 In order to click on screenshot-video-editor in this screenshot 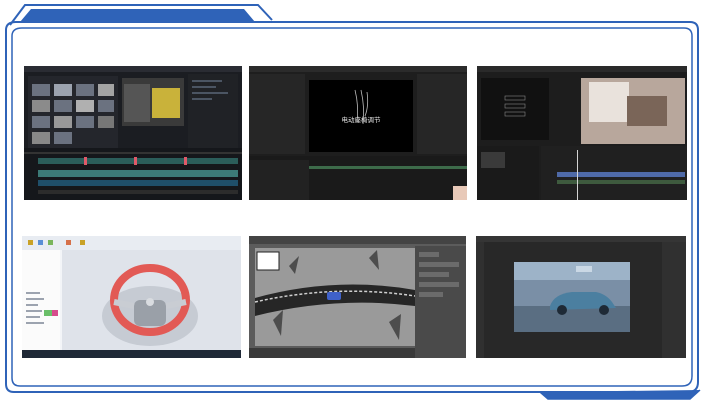, I will do `click(133, 133)`.